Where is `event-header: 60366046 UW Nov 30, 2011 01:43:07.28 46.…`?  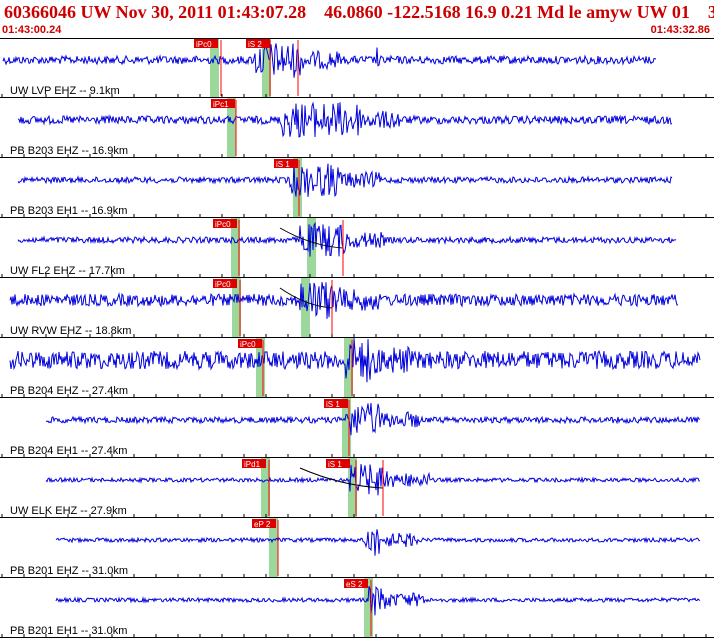 event-header: 60366046 UW Nov 30, 2011 01:43:07.28 46.… is located at coordinates (357, 19).